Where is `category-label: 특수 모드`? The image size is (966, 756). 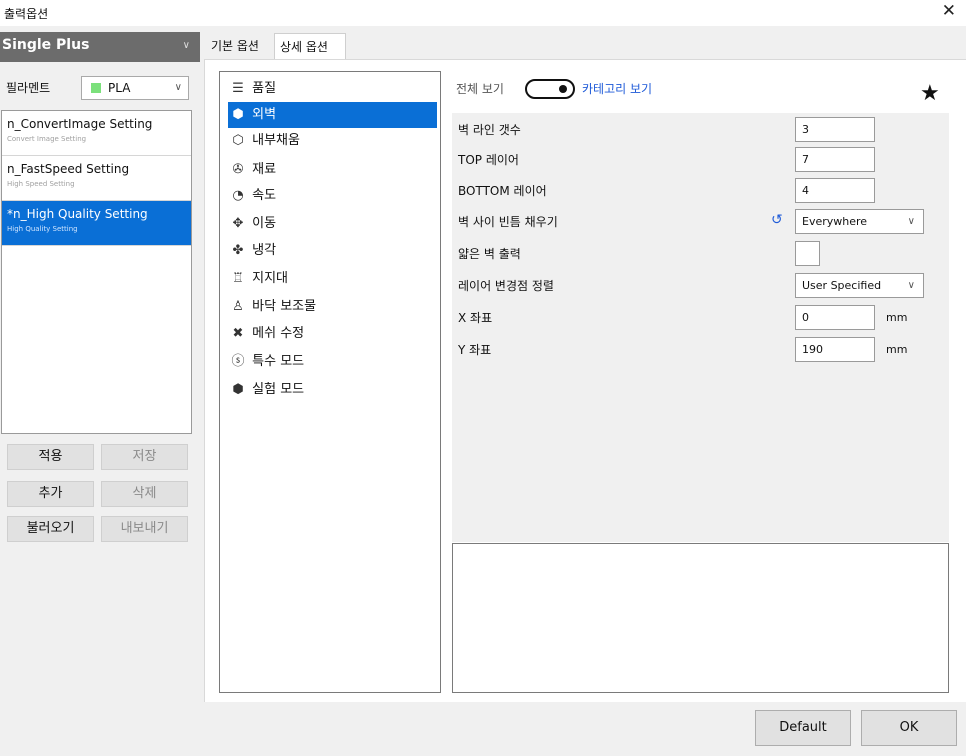
category-label: 특수 모드 is located at coordinates (278, 361).